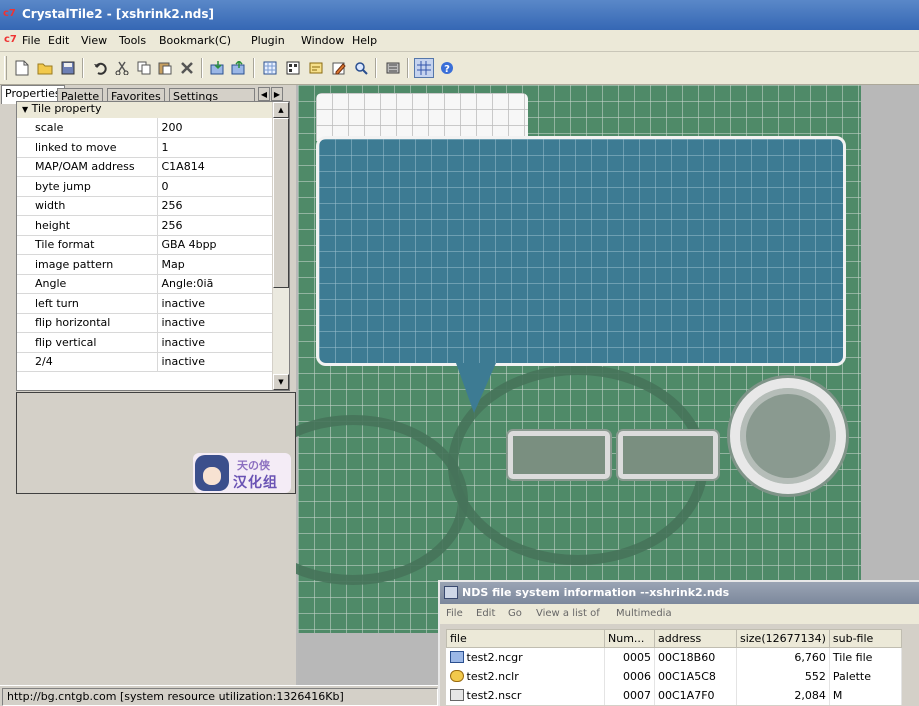 This screenshot has width=919, height=706. What do you see at coordinates (215, 147) in the screenshot?
I see `property-value: 1` at bounding box center [215, 147].